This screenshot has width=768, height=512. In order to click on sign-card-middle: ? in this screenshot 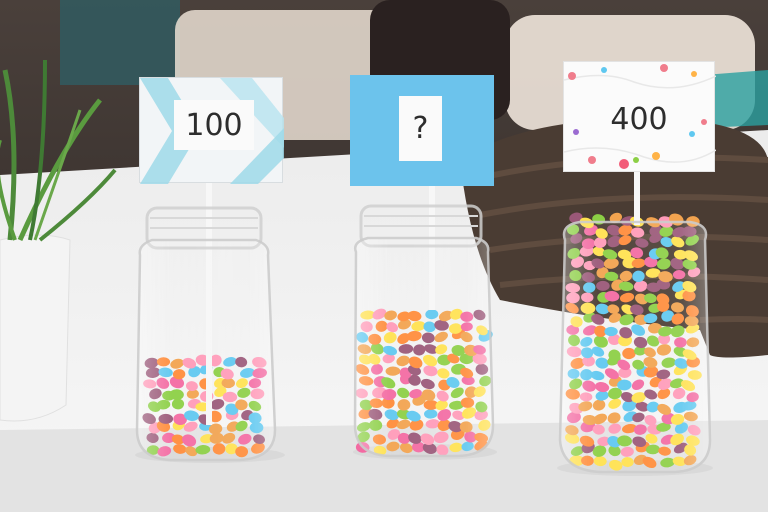, I will do `click(422, 130)`.